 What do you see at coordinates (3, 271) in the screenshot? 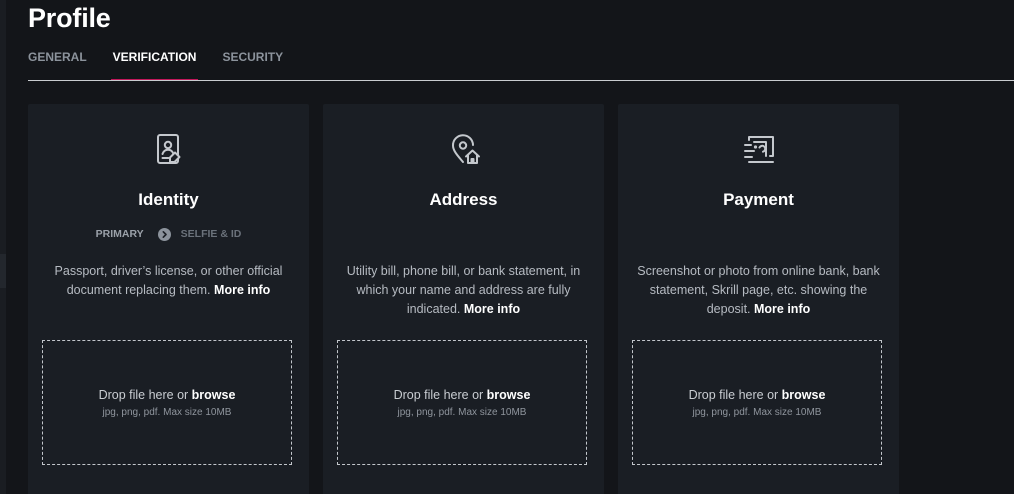
I see `sidebar-handle` at bounding box center [3, 271].